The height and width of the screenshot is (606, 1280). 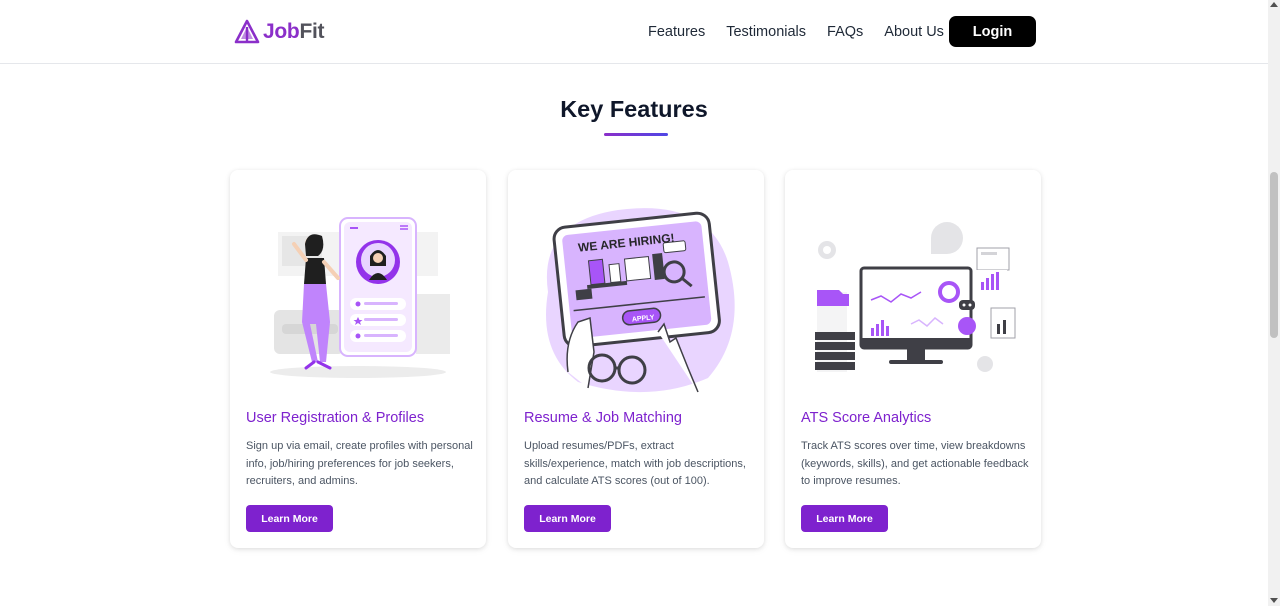 What do you see at coordinates (603, 418) in the screenshot?
I see `card-title: Resume & Job Matching` at bounding box center [603, 418].